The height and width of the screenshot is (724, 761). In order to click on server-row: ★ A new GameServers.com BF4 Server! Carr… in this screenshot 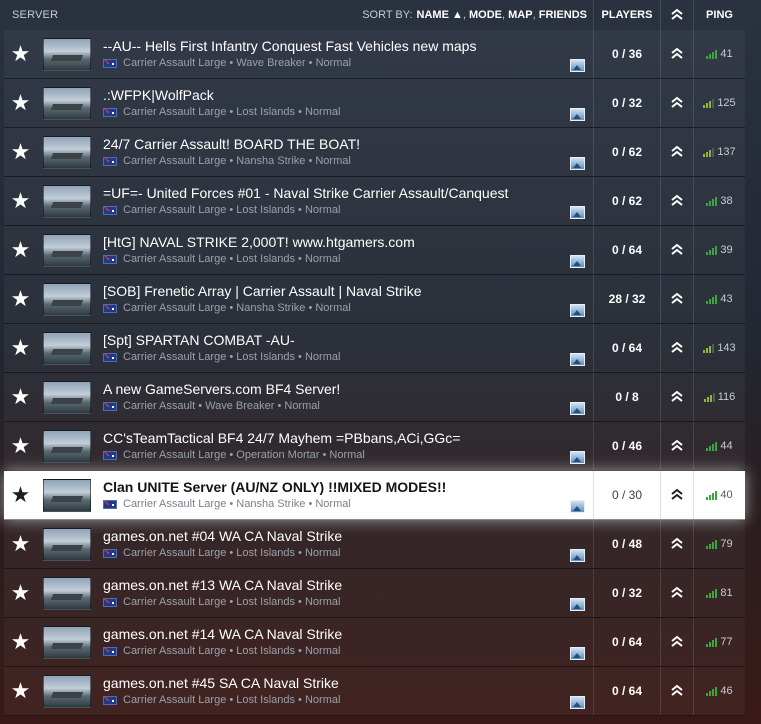, I will do `click(374, 397)`.